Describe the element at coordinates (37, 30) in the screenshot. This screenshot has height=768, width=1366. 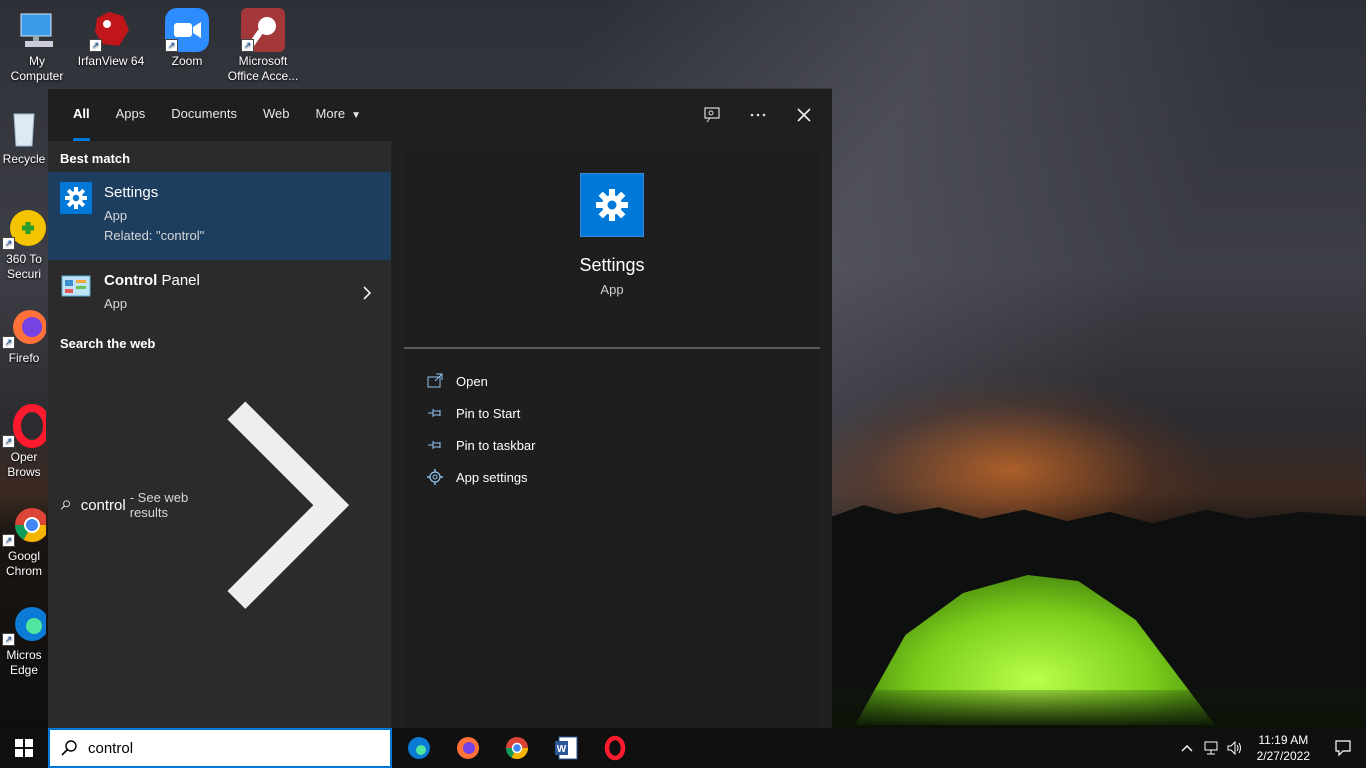
I see `computer-icon` at that location.